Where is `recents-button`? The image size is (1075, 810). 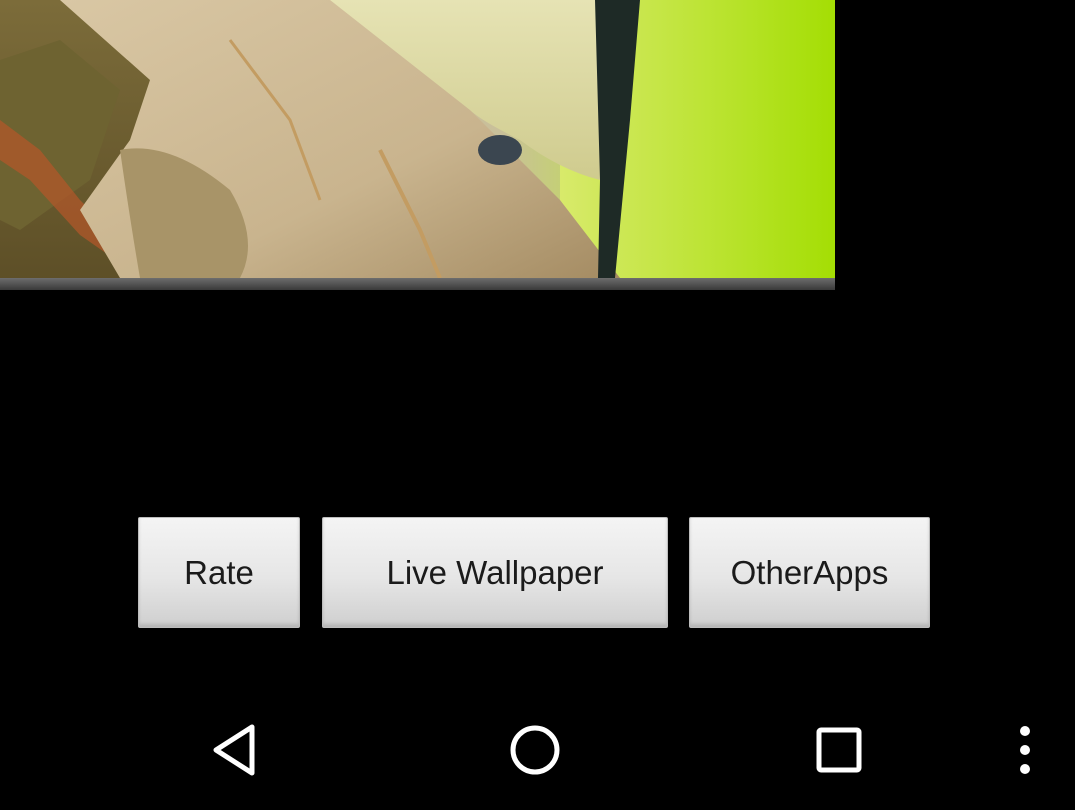 recents-button is located at coordinates (839, 750).